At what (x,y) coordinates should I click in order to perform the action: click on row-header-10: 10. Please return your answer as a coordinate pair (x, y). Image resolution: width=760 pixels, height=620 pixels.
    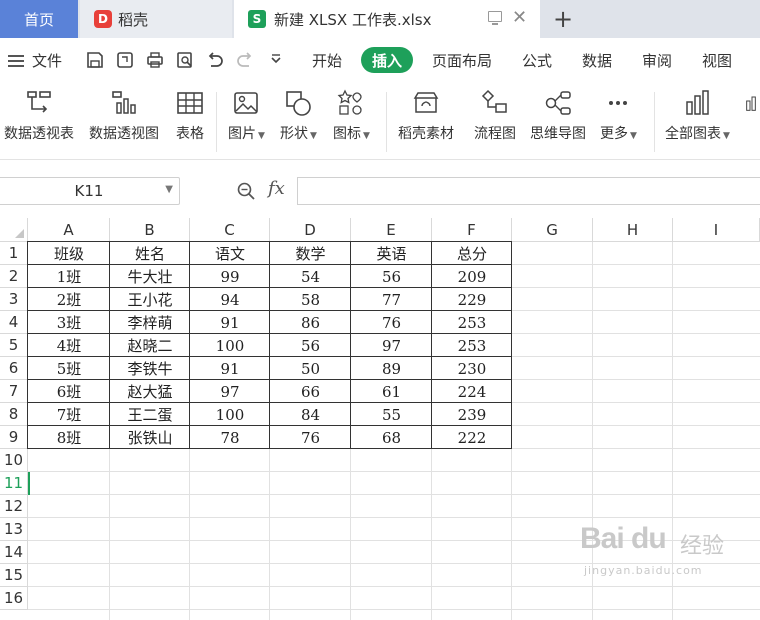
    Looking at the image, I should click on (14, 460).